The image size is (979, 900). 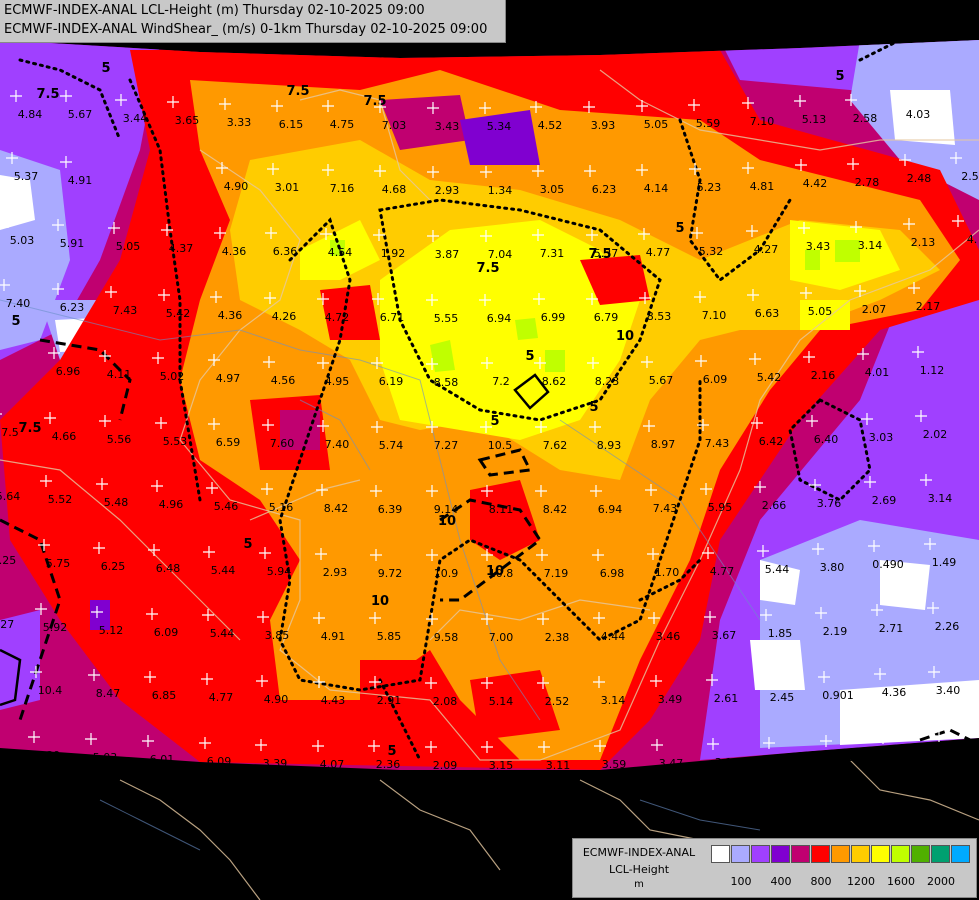 I want to click on station-value-label: 4.77, so click(x=658, y=252).